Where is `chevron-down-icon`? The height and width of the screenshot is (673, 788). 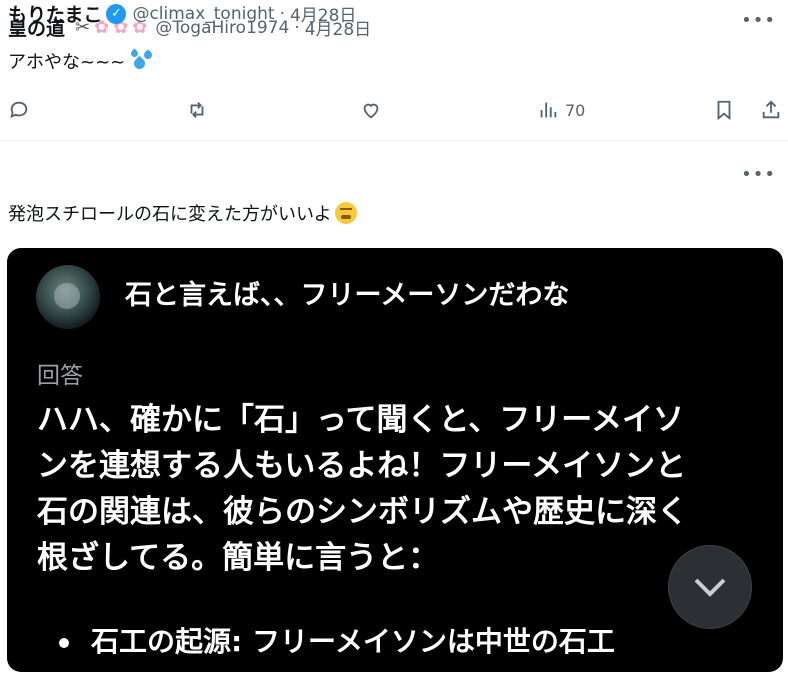
chevron-down-icon is located at coordinates (710, 587).